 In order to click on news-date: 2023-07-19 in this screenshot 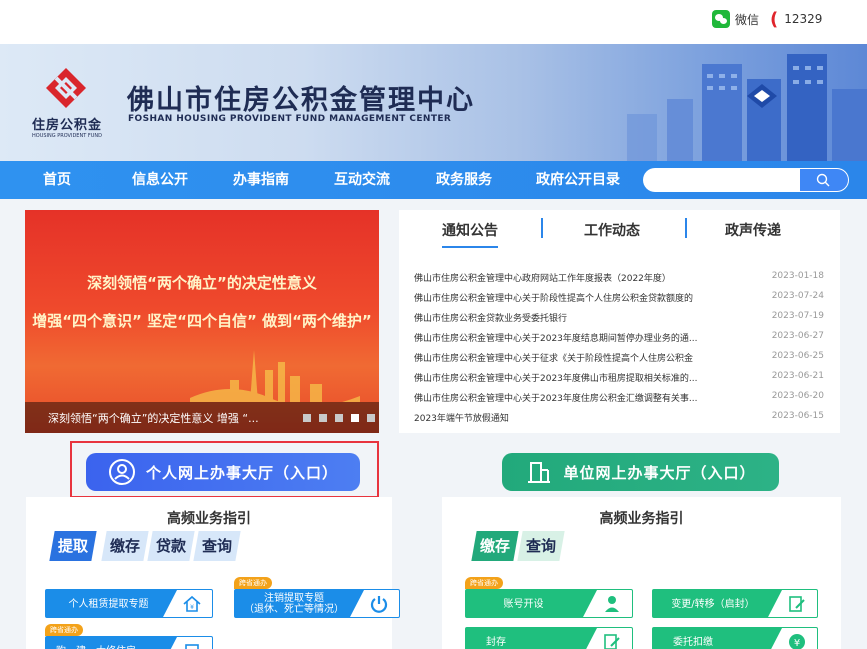, I will do `click(797, 316)`.